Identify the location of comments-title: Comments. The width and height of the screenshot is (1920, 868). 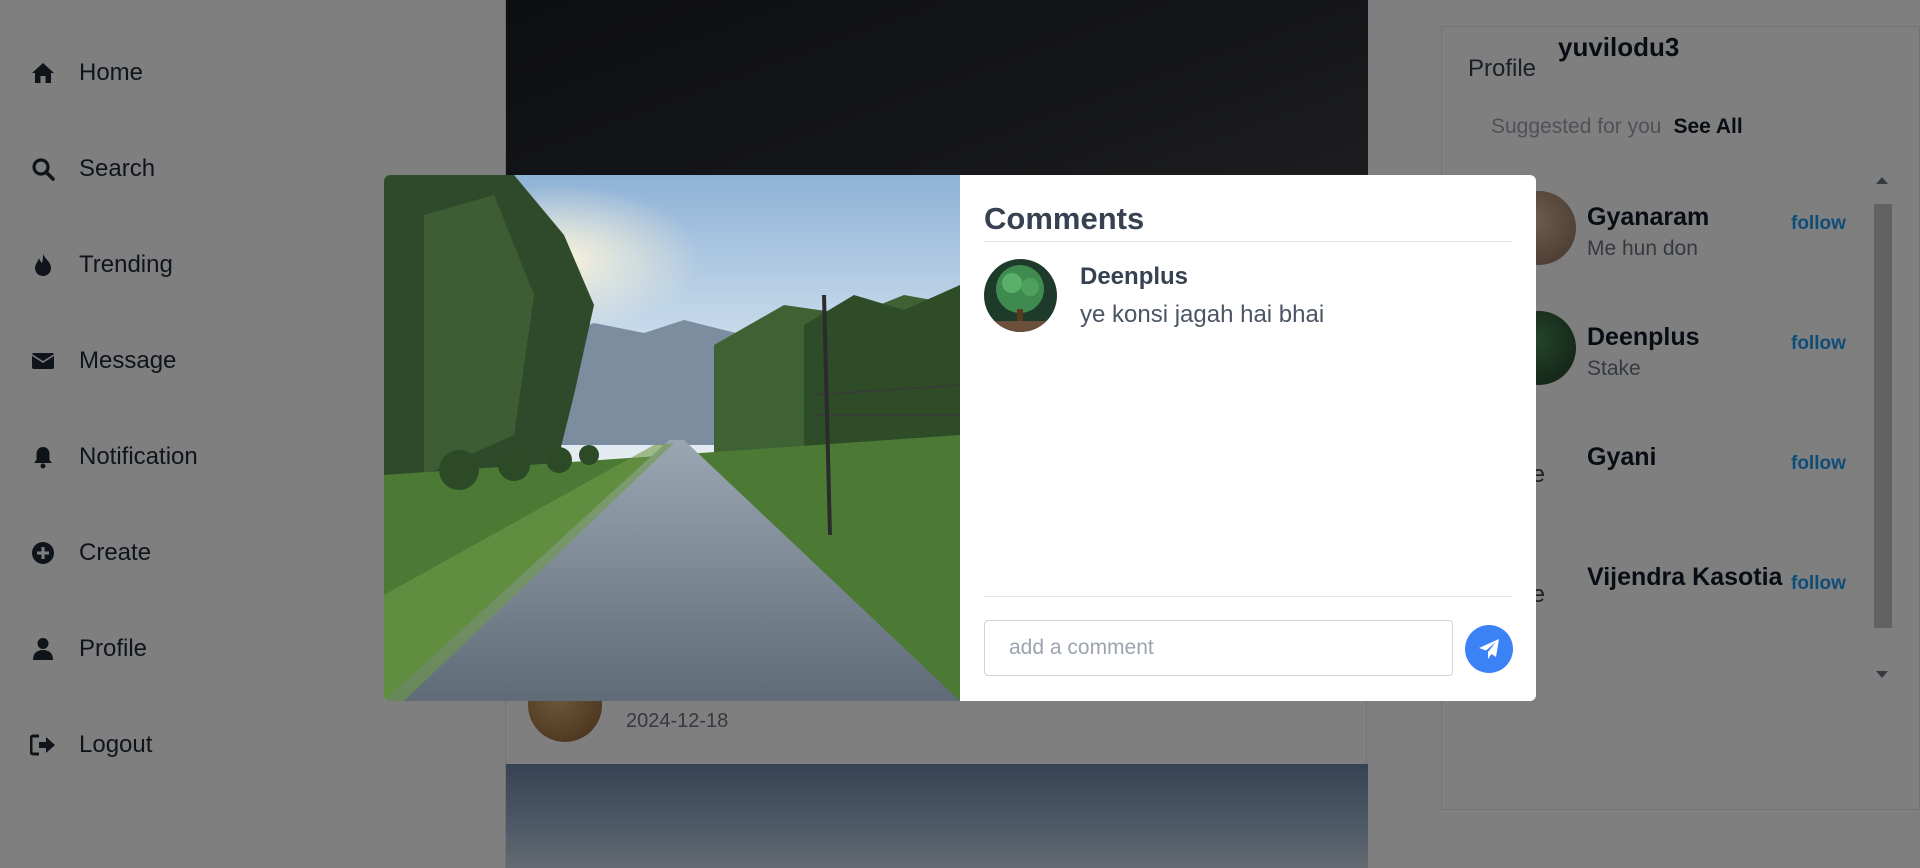
(1064, 218).